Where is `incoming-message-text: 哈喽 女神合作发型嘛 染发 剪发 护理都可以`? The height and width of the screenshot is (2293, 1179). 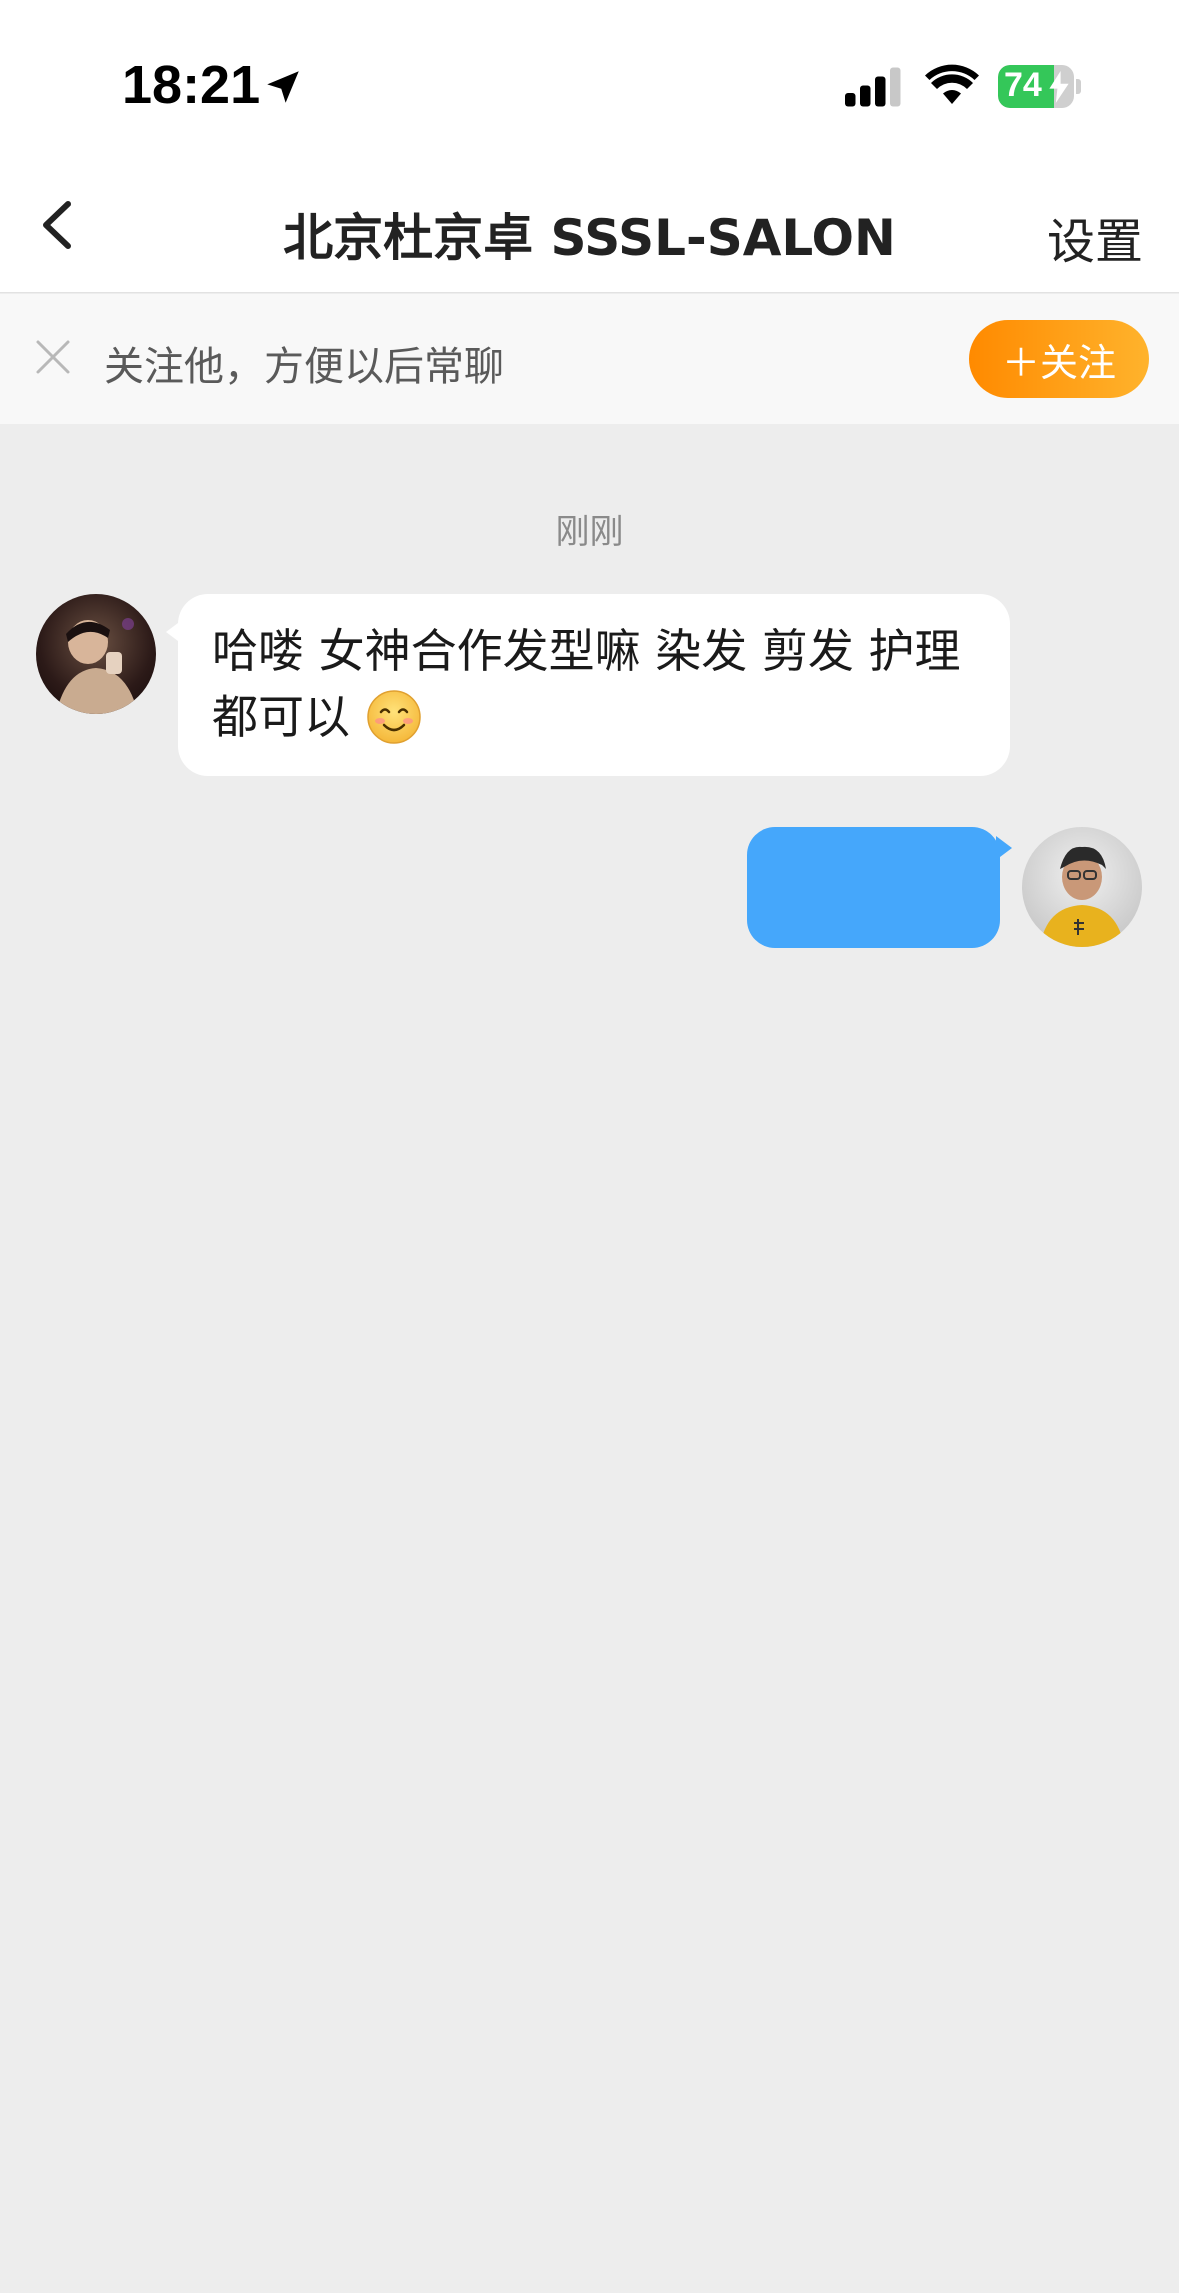
incoming-message-text: 哈喽 女神合作发型嘛 染发 剪发 护理都可以 is located at coordinates (586, 684).